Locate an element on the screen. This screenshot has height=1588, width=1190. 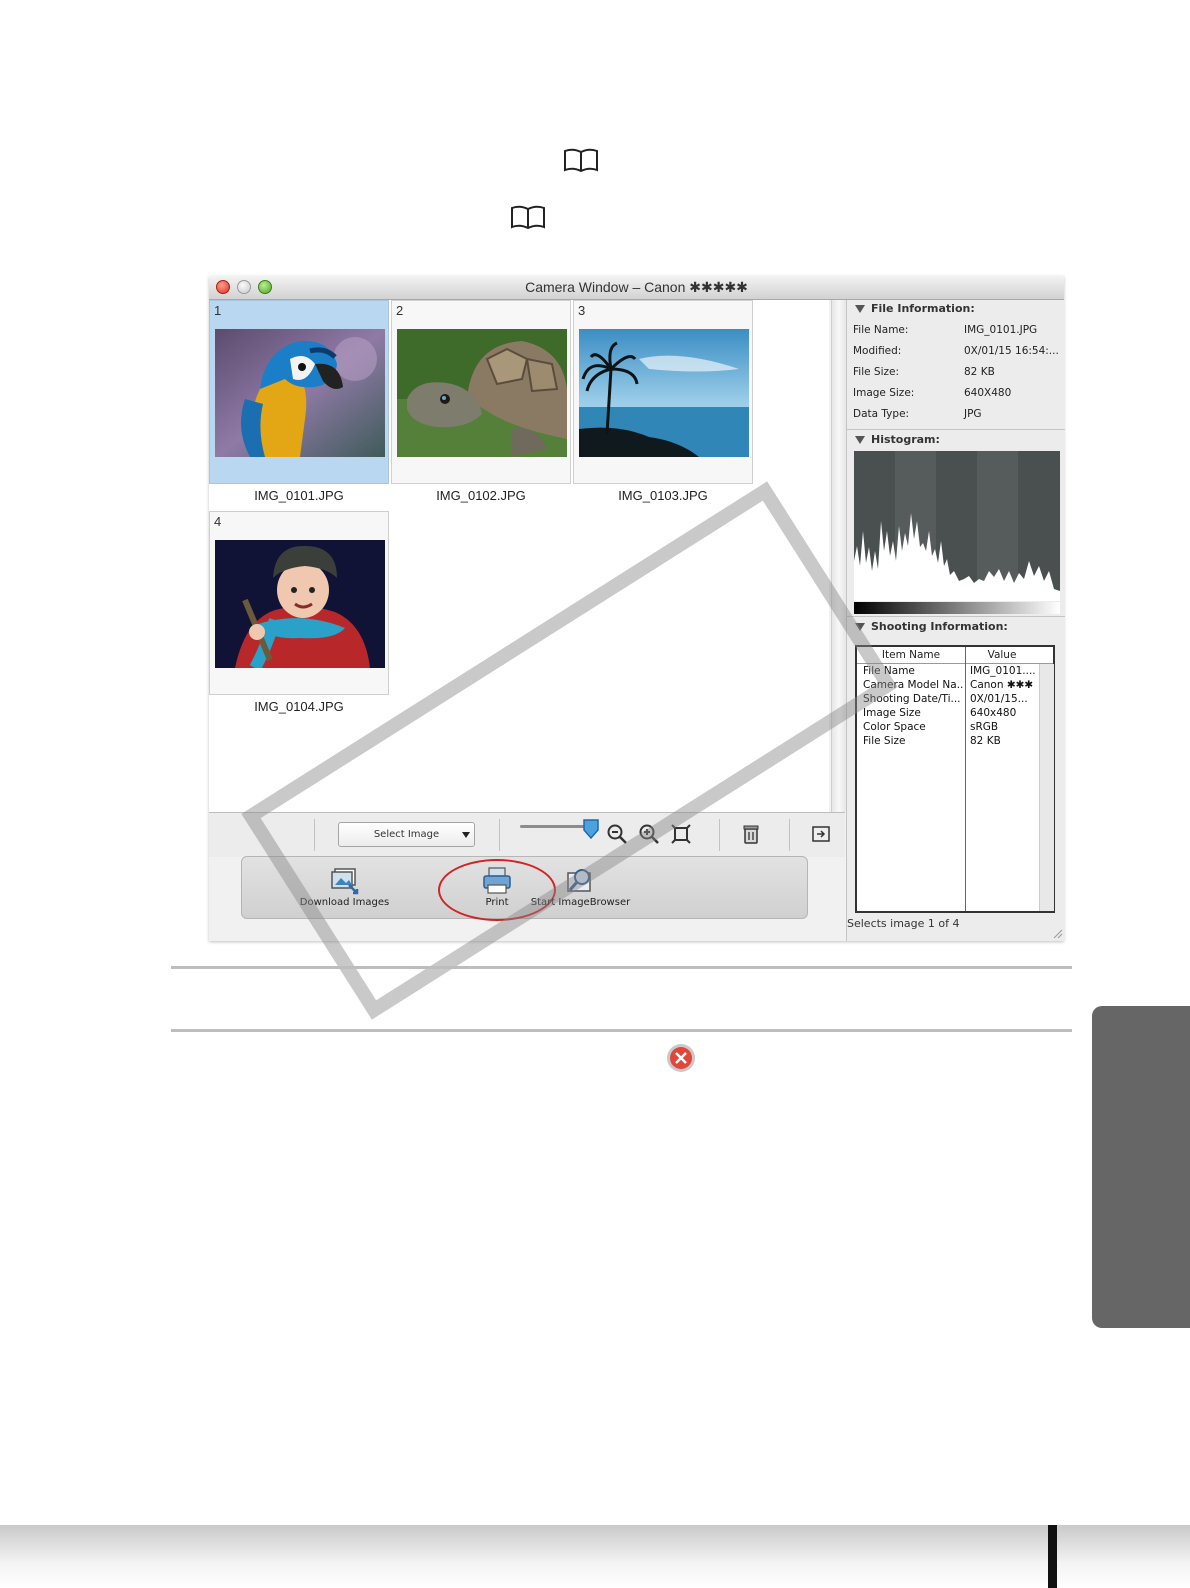
child-photo is located at coordinates (300, 604).